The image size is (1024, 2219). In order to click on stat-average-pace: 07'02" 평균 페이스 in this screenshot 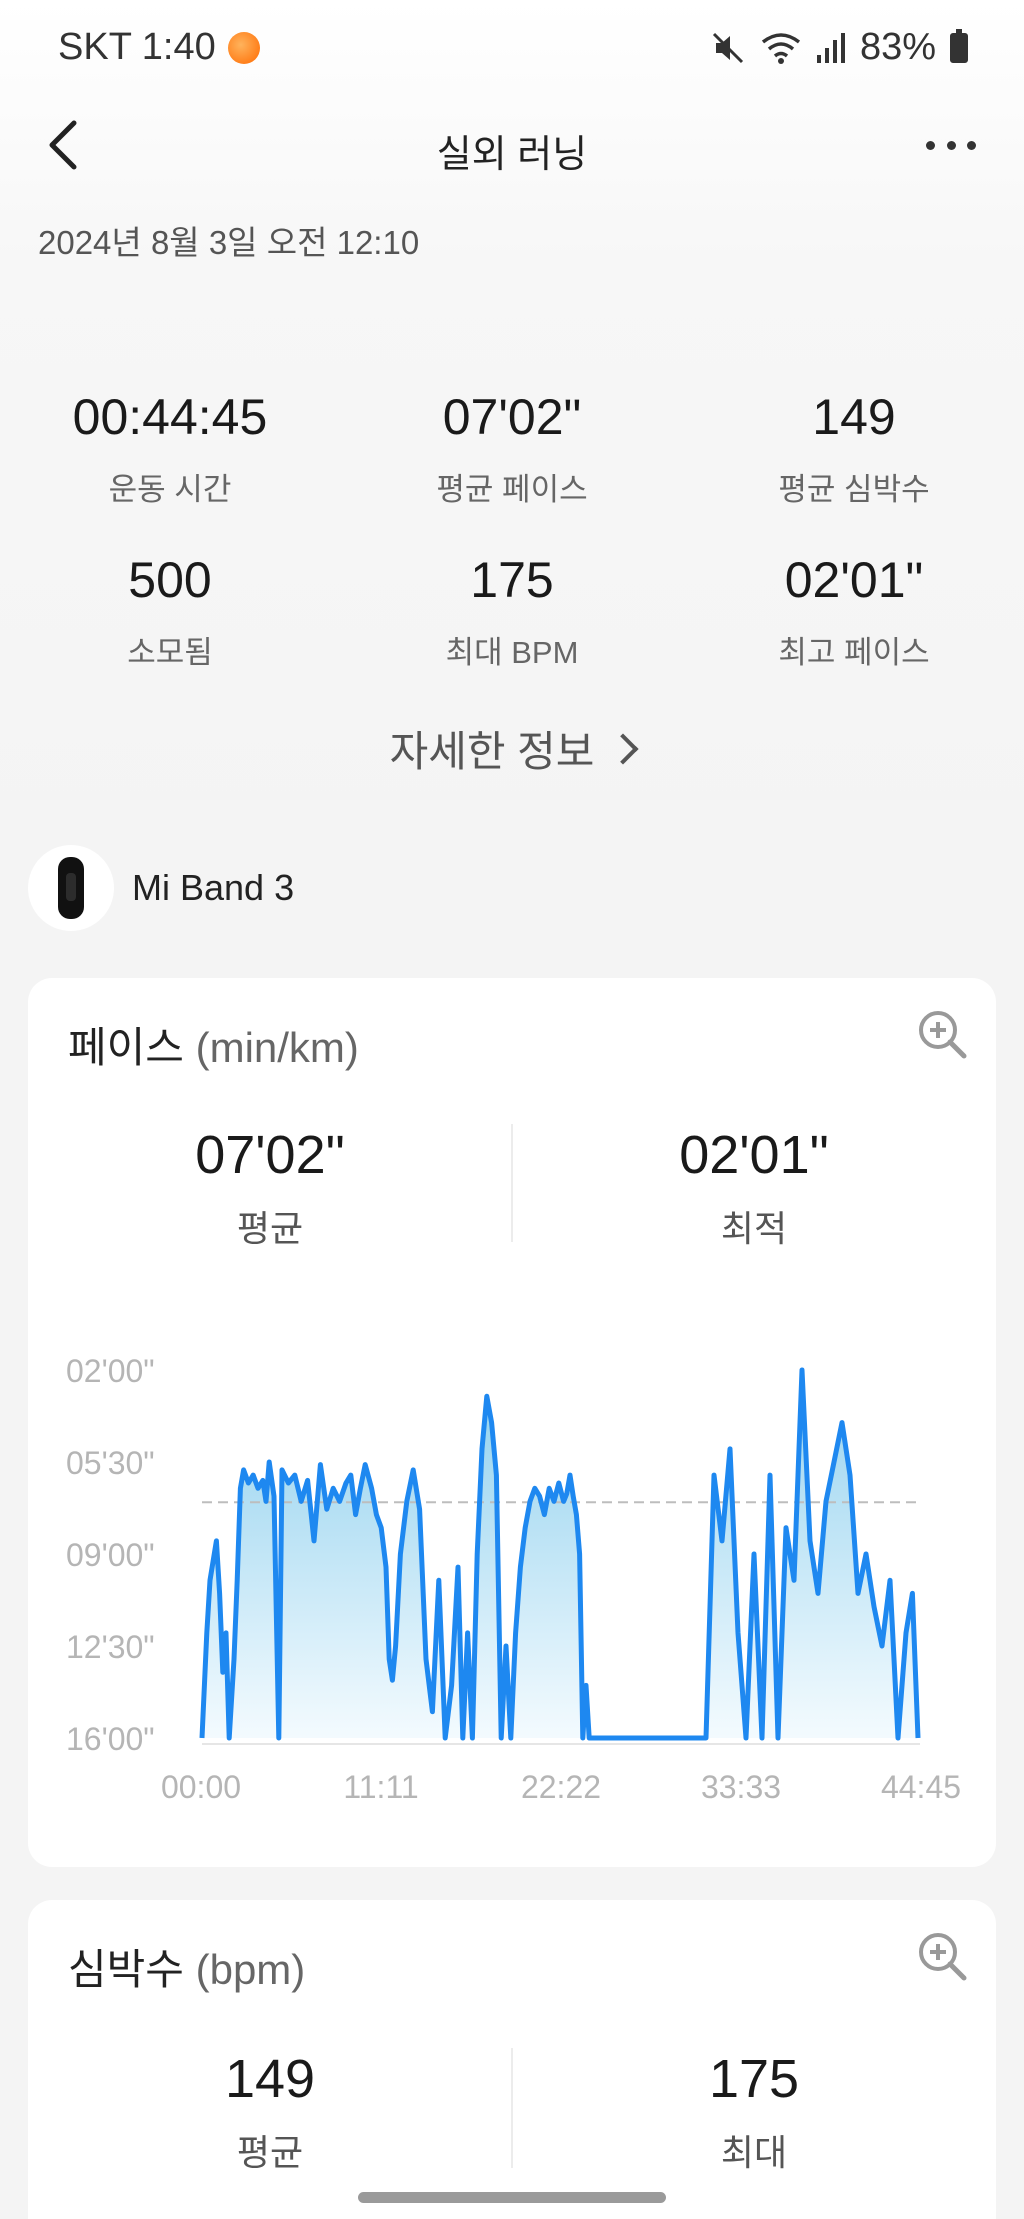, I will do `click(512, 448)`.